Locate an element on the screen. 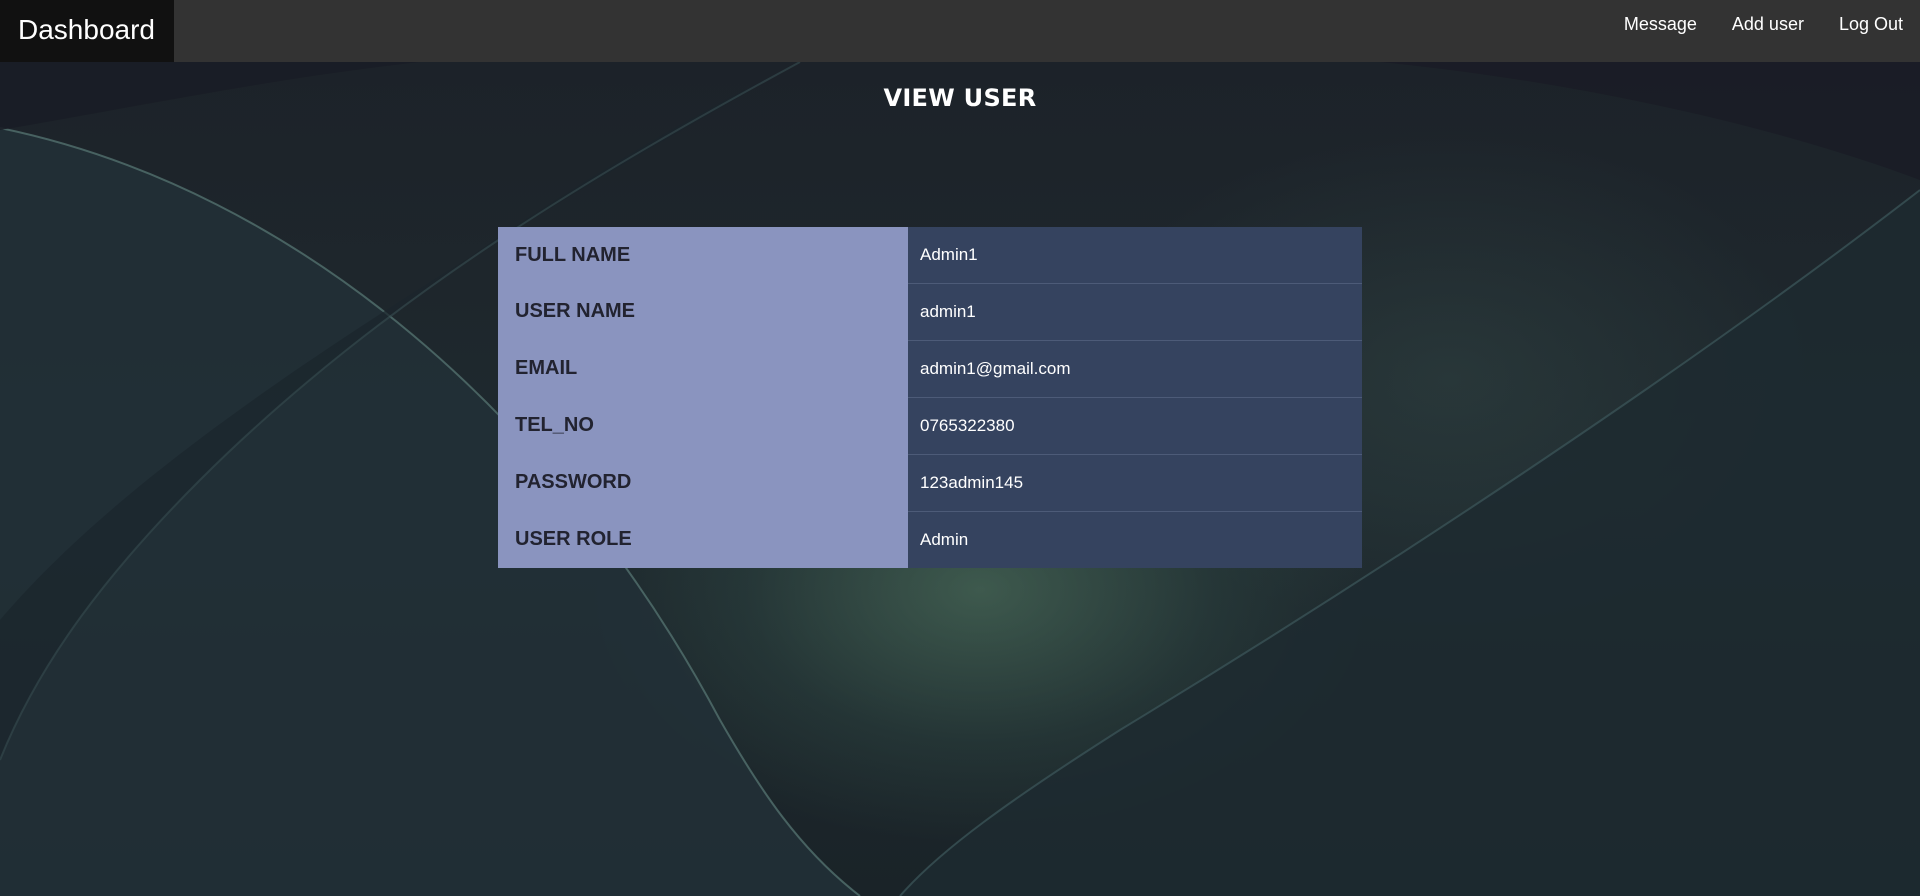 The height and width of the screenshot is (896, 1920). table-row: USER NAME admin1 is located at coordinates (930, 312).